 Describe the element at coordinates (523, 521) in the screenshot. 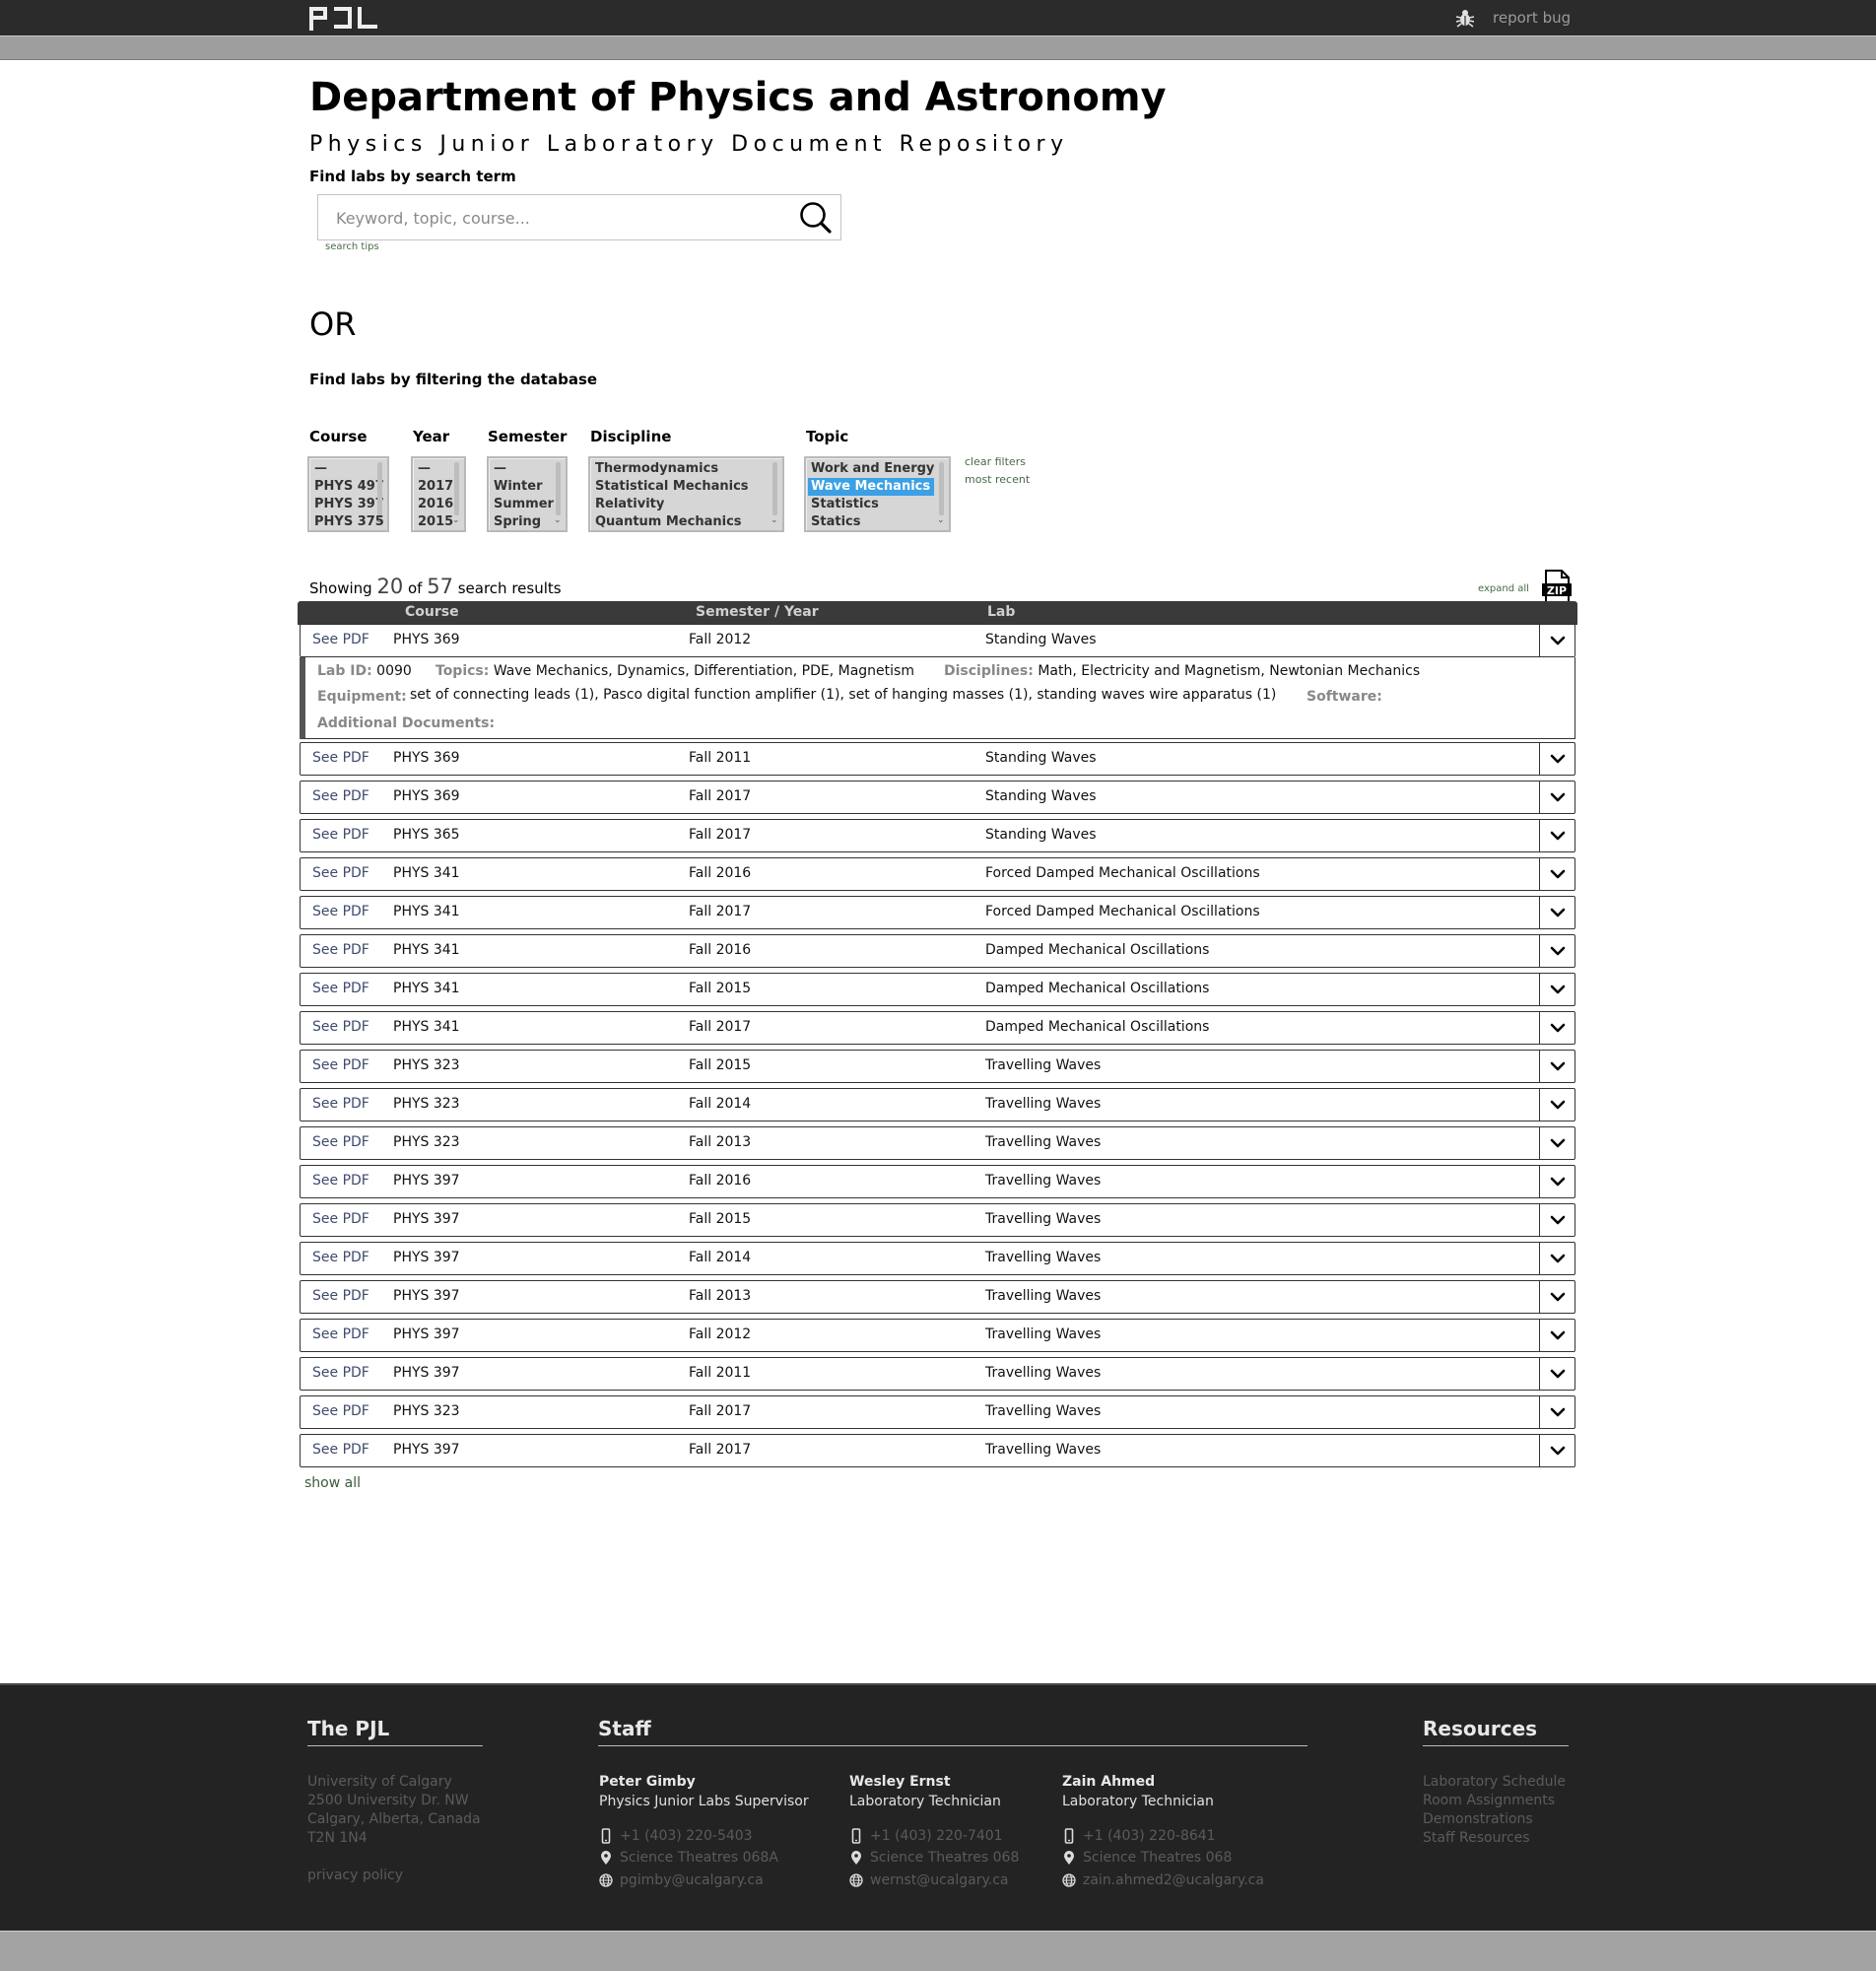

I see `select-option: Spring` at that location.